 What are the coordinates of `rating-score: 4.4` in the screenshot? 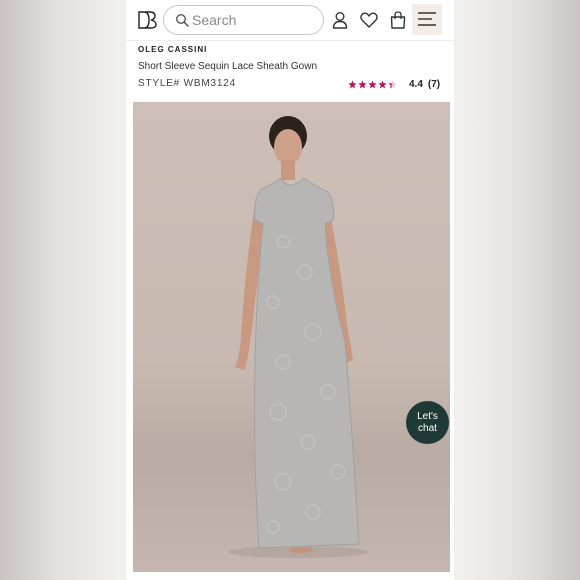 It's located at (416, 84).